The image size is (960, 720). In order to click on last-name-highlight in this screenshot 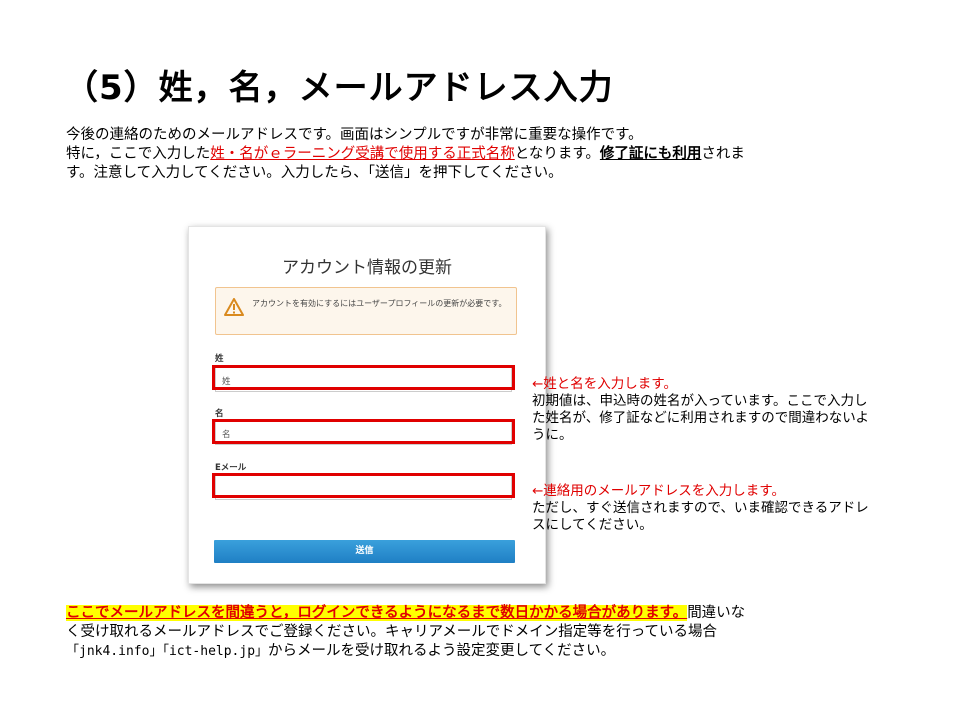, I will do `click(363, 377)`.